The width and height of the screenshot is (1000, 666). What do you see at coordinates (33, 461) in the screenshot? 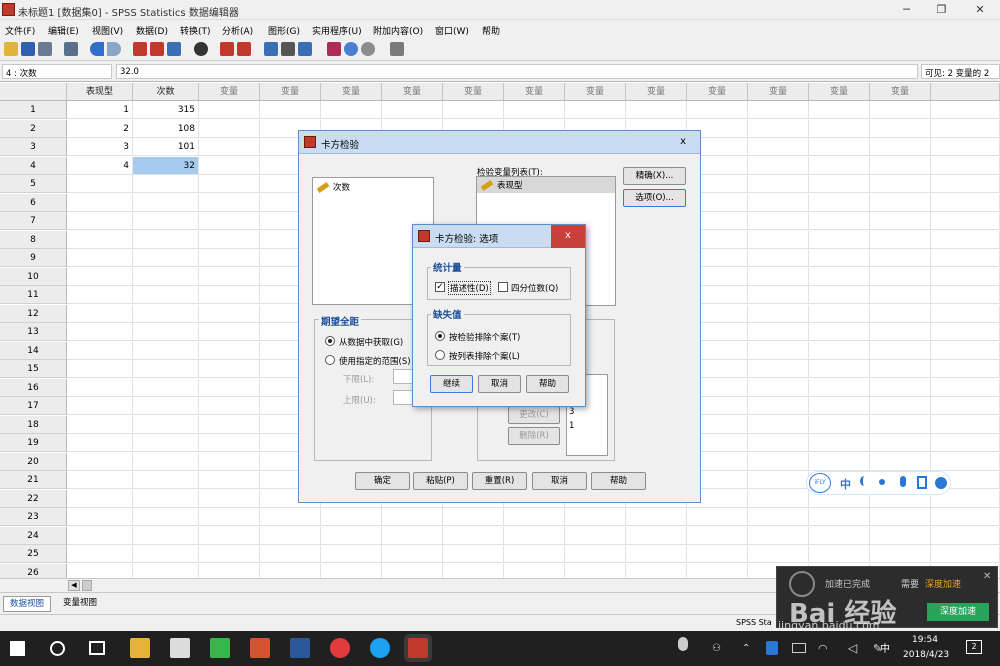
I see `row-header: 20` at bounding box center [33, 461].